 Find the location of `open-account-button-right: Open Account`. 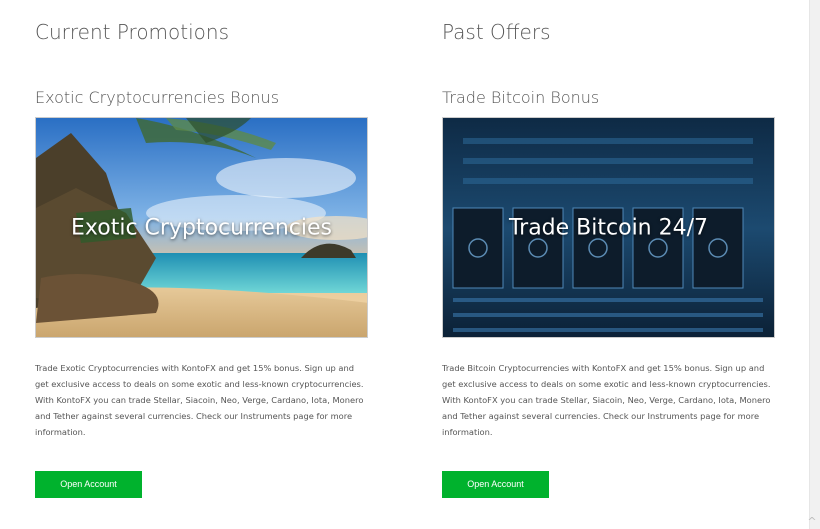

open-account-button-right: Open Account is located at coordinates (495, 484).